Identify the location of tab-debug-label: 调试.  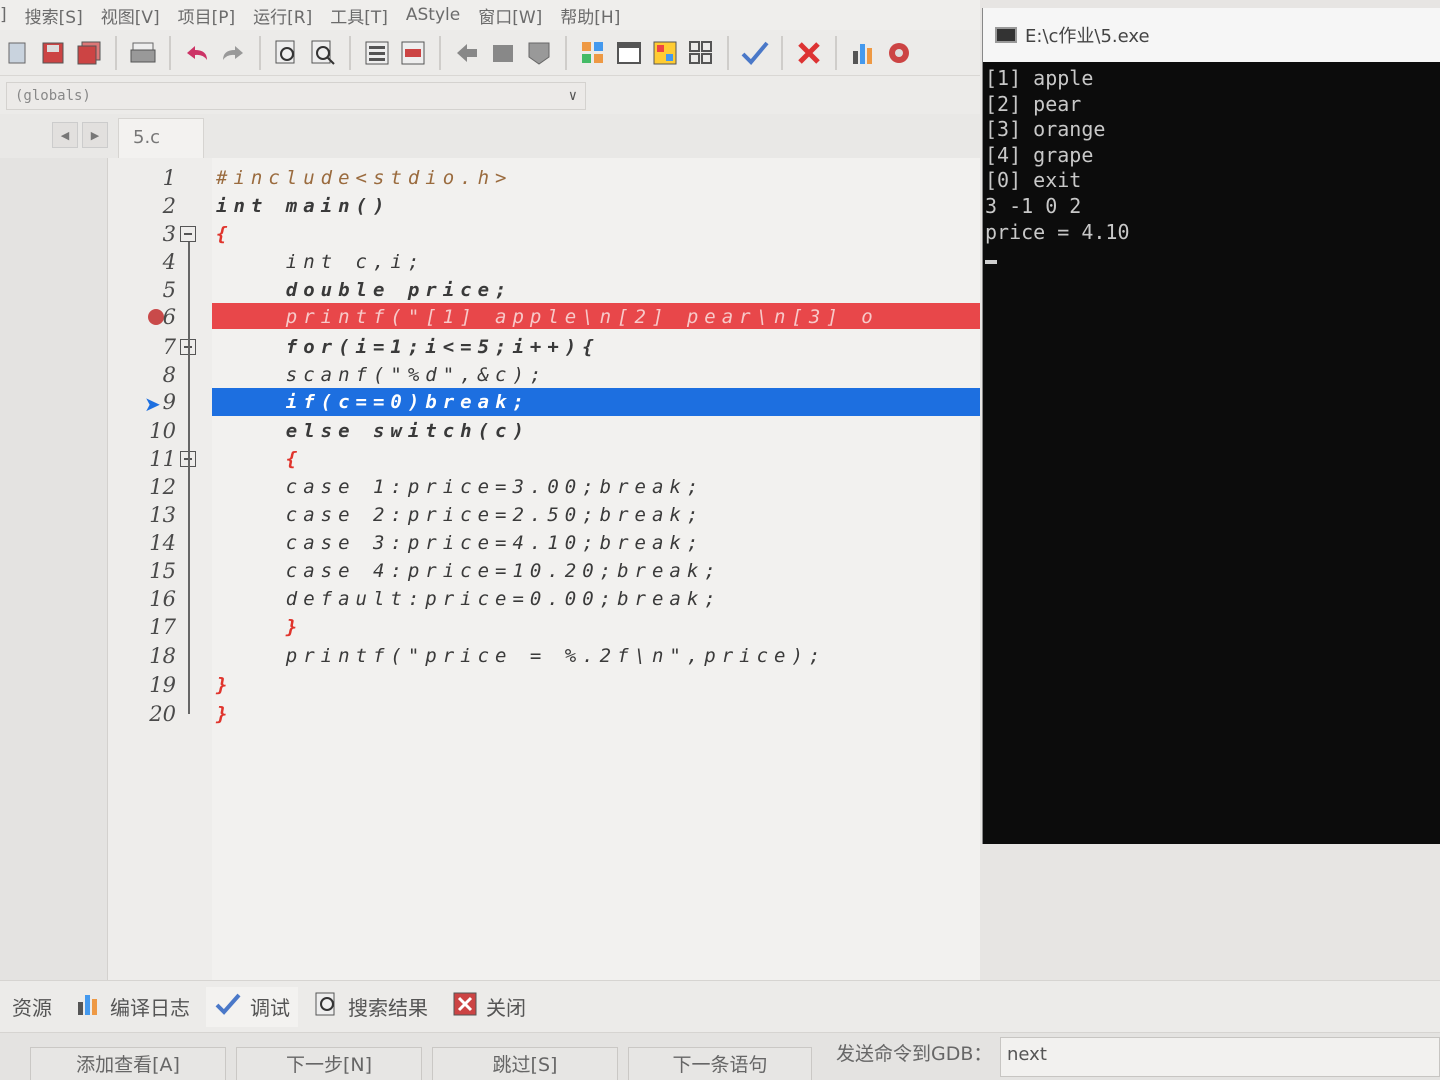
(270, 1008).